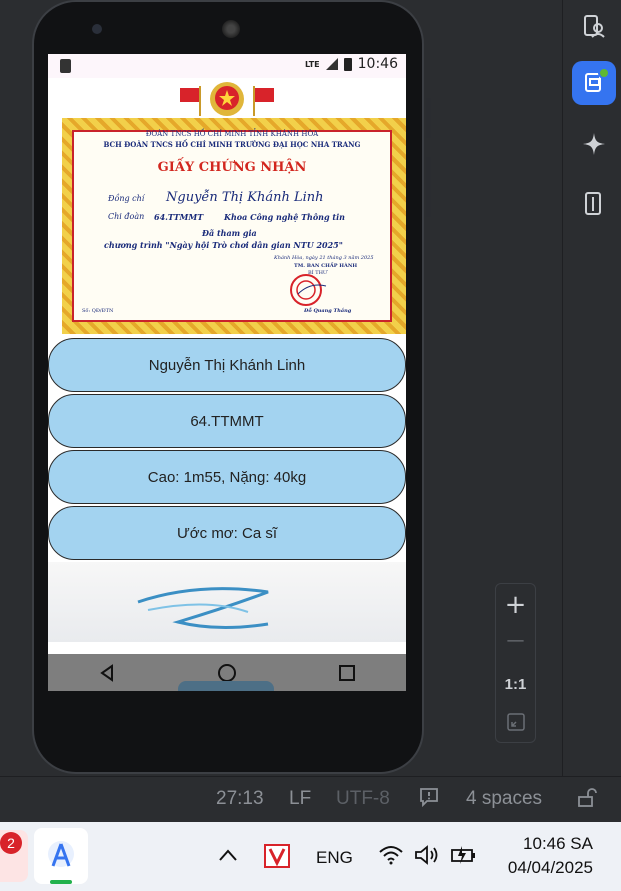 The height and width of the screenshot is (891, 621). Describe the element at coordinates (65, 66) in the screenshot. I see `sd-card-icon` at that location.